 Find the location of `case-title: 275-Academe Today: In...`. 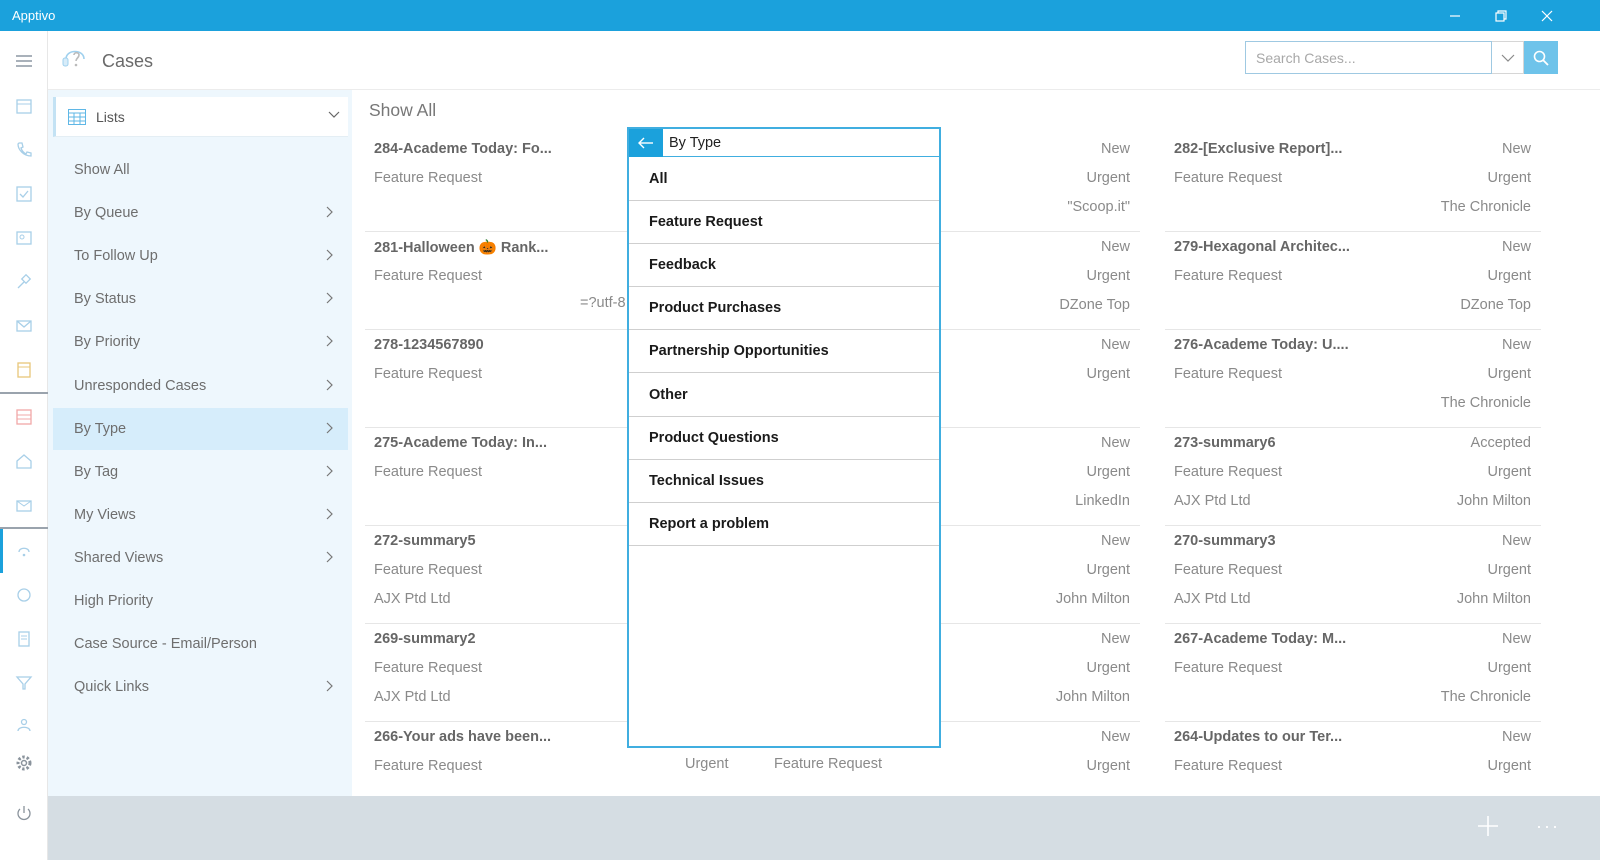

case-title: 275-Academe Today: In... is located at coordinates (460, 443).